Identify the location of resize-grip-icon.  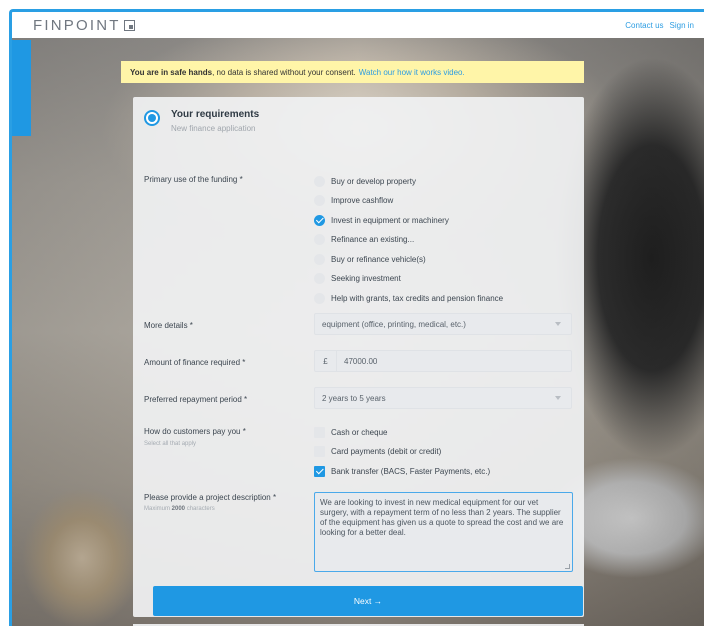
(567, 566).